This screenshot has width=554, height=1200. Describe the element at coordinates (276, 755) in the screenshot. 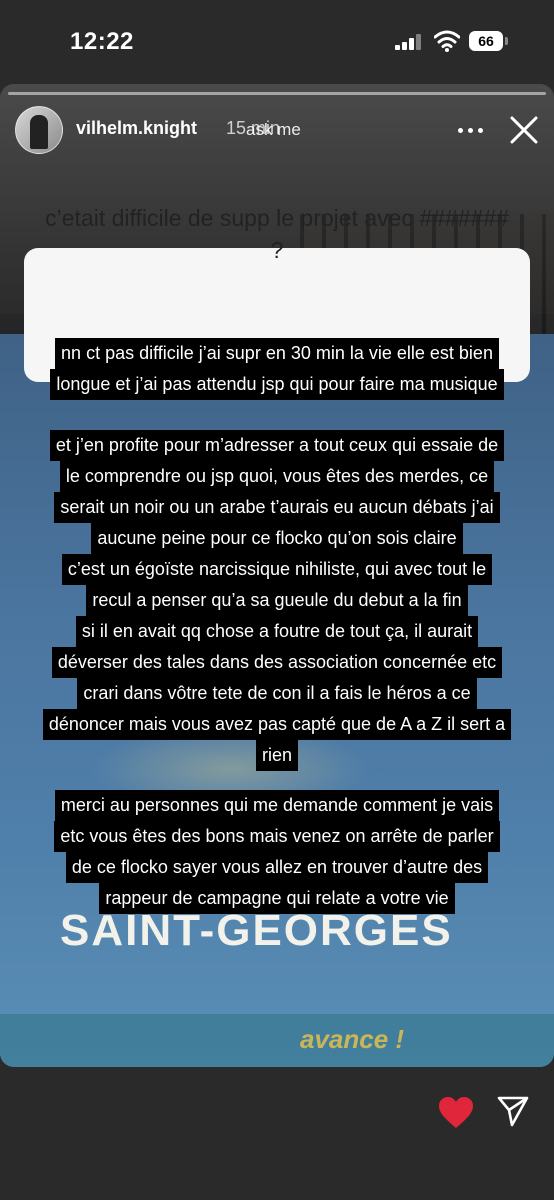

I see `text-line: rien` at that location.